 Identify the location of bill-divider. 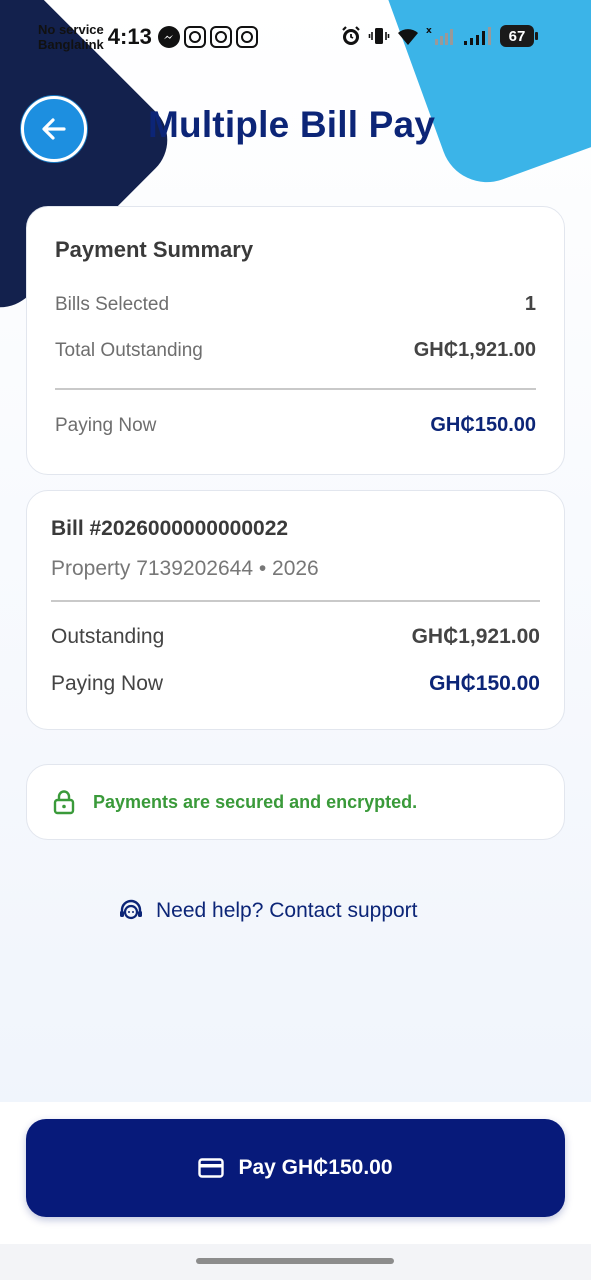
(295, 601).